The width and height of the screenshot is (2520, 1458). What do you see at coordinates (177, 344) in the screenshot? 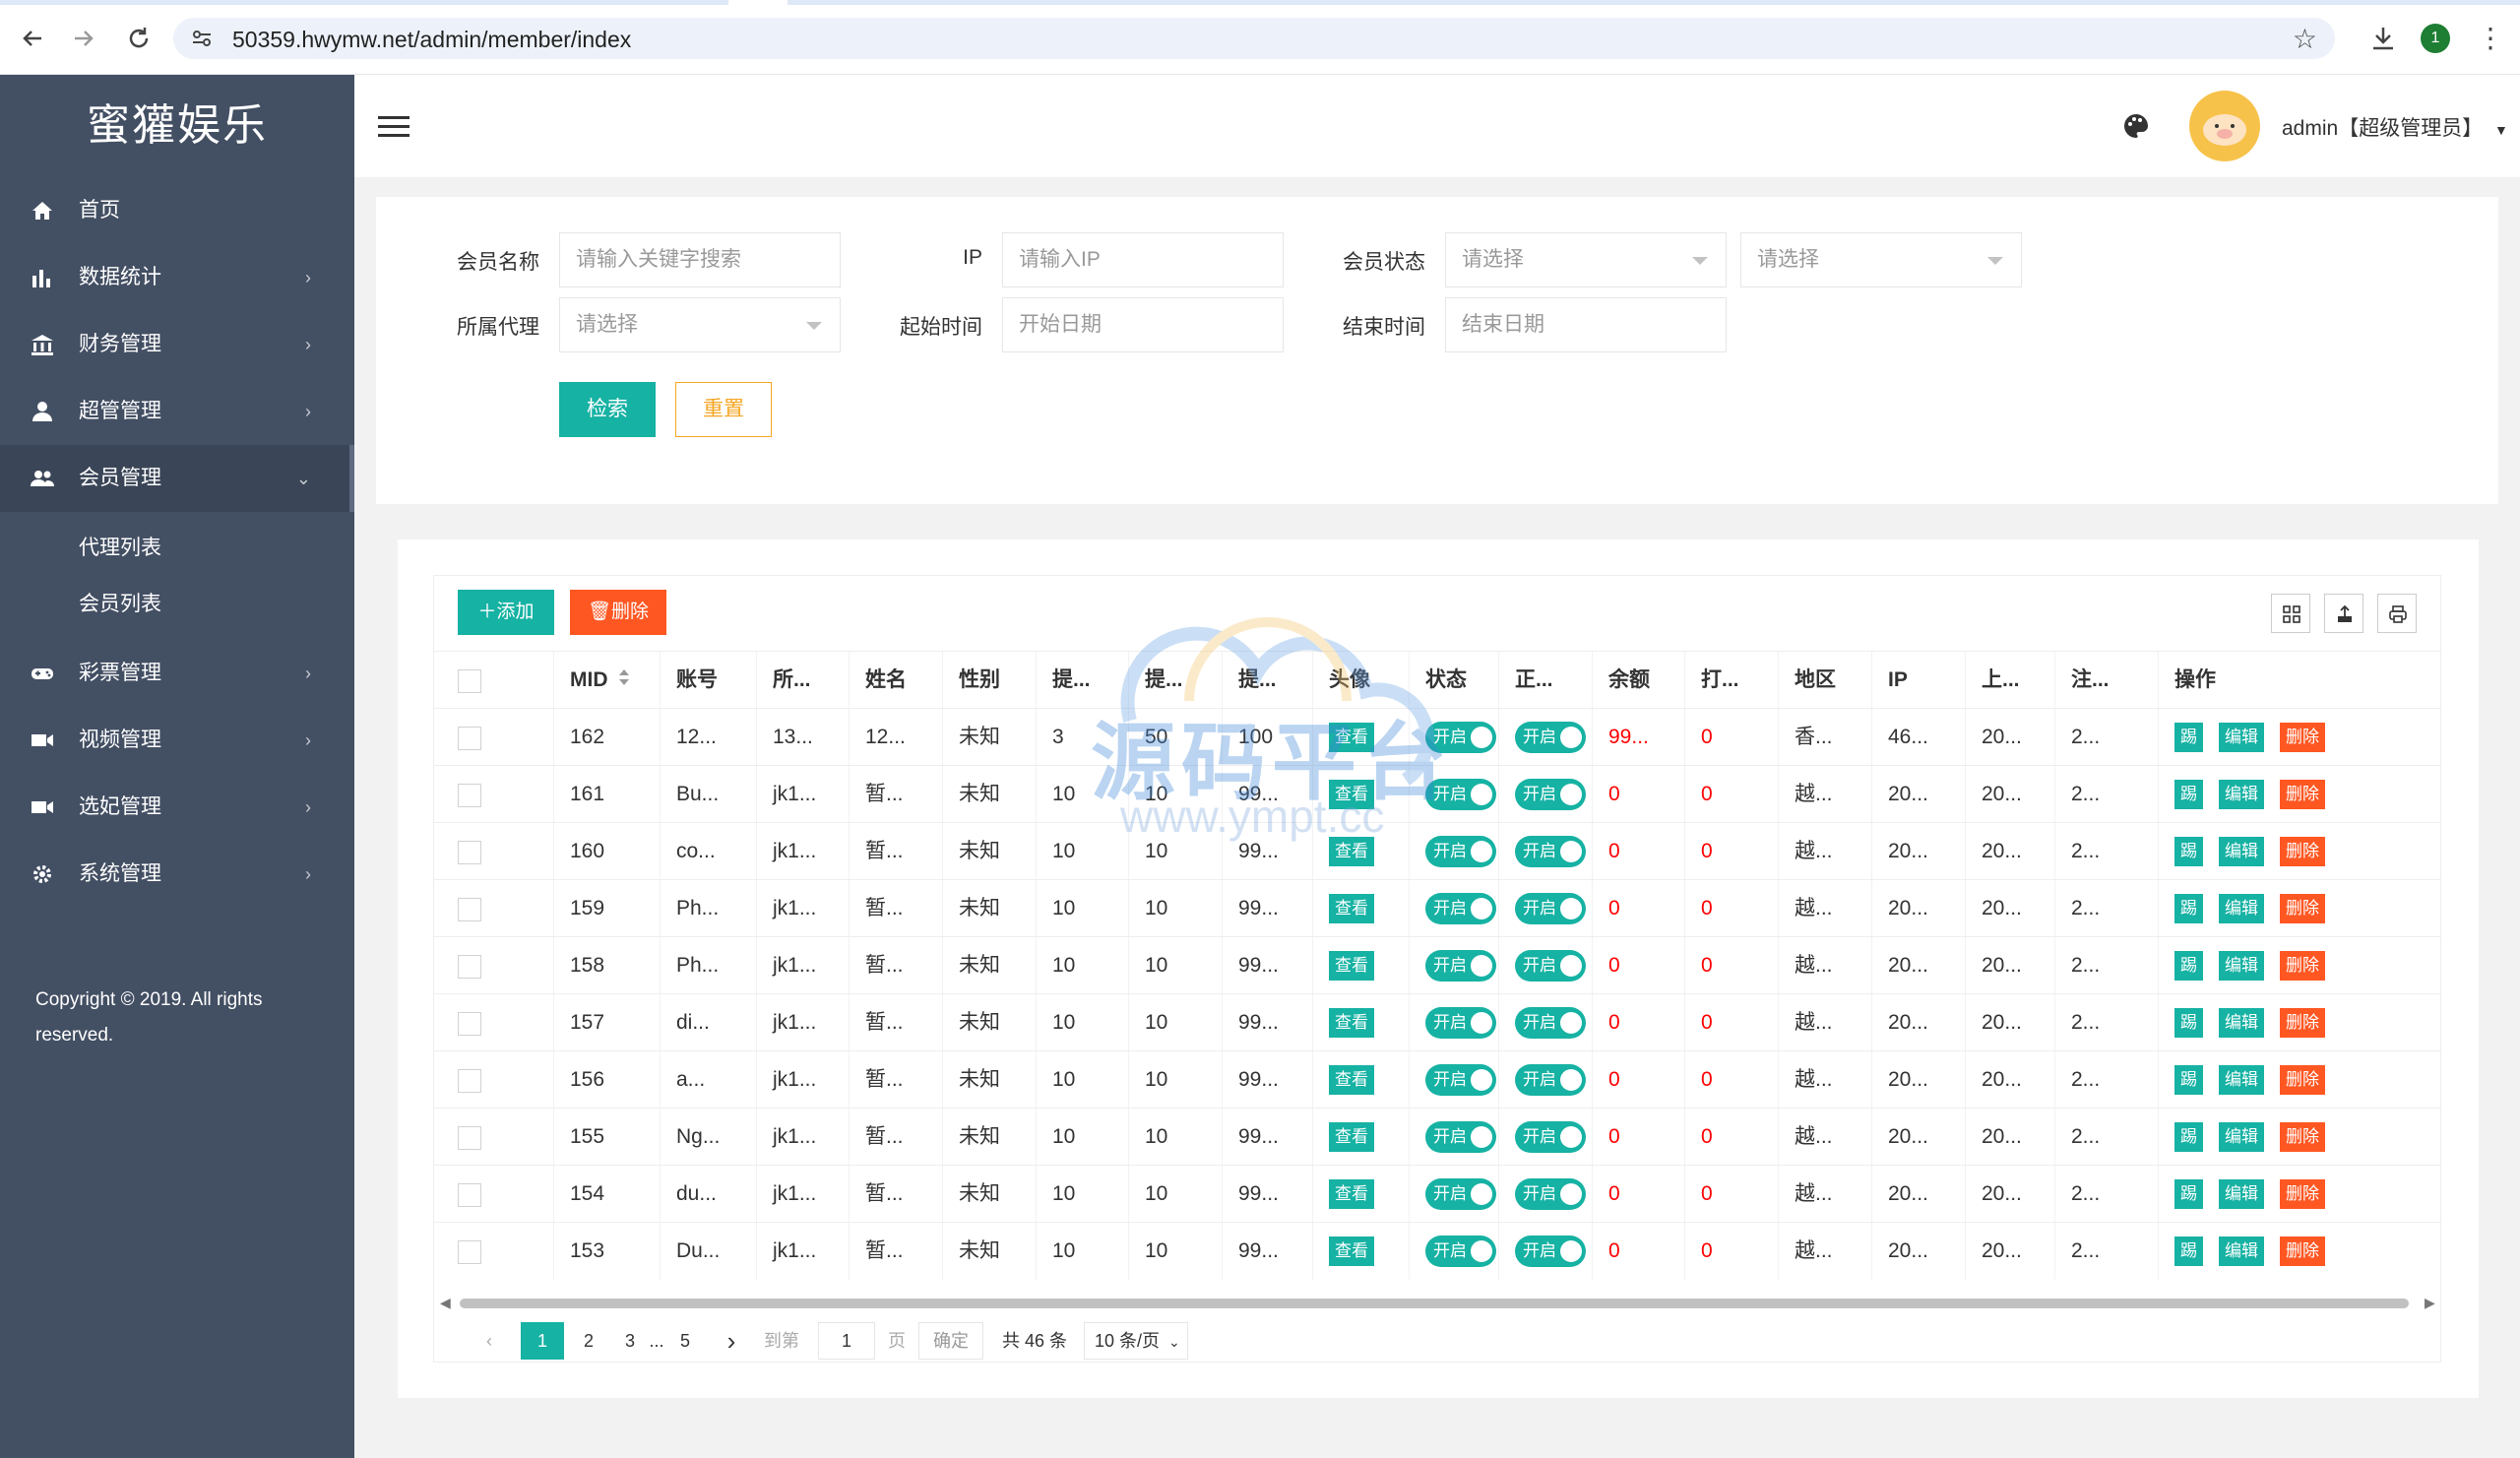
I see `sidebar-item-finance: 财务管理 ›` at bounding box center [177, 344].